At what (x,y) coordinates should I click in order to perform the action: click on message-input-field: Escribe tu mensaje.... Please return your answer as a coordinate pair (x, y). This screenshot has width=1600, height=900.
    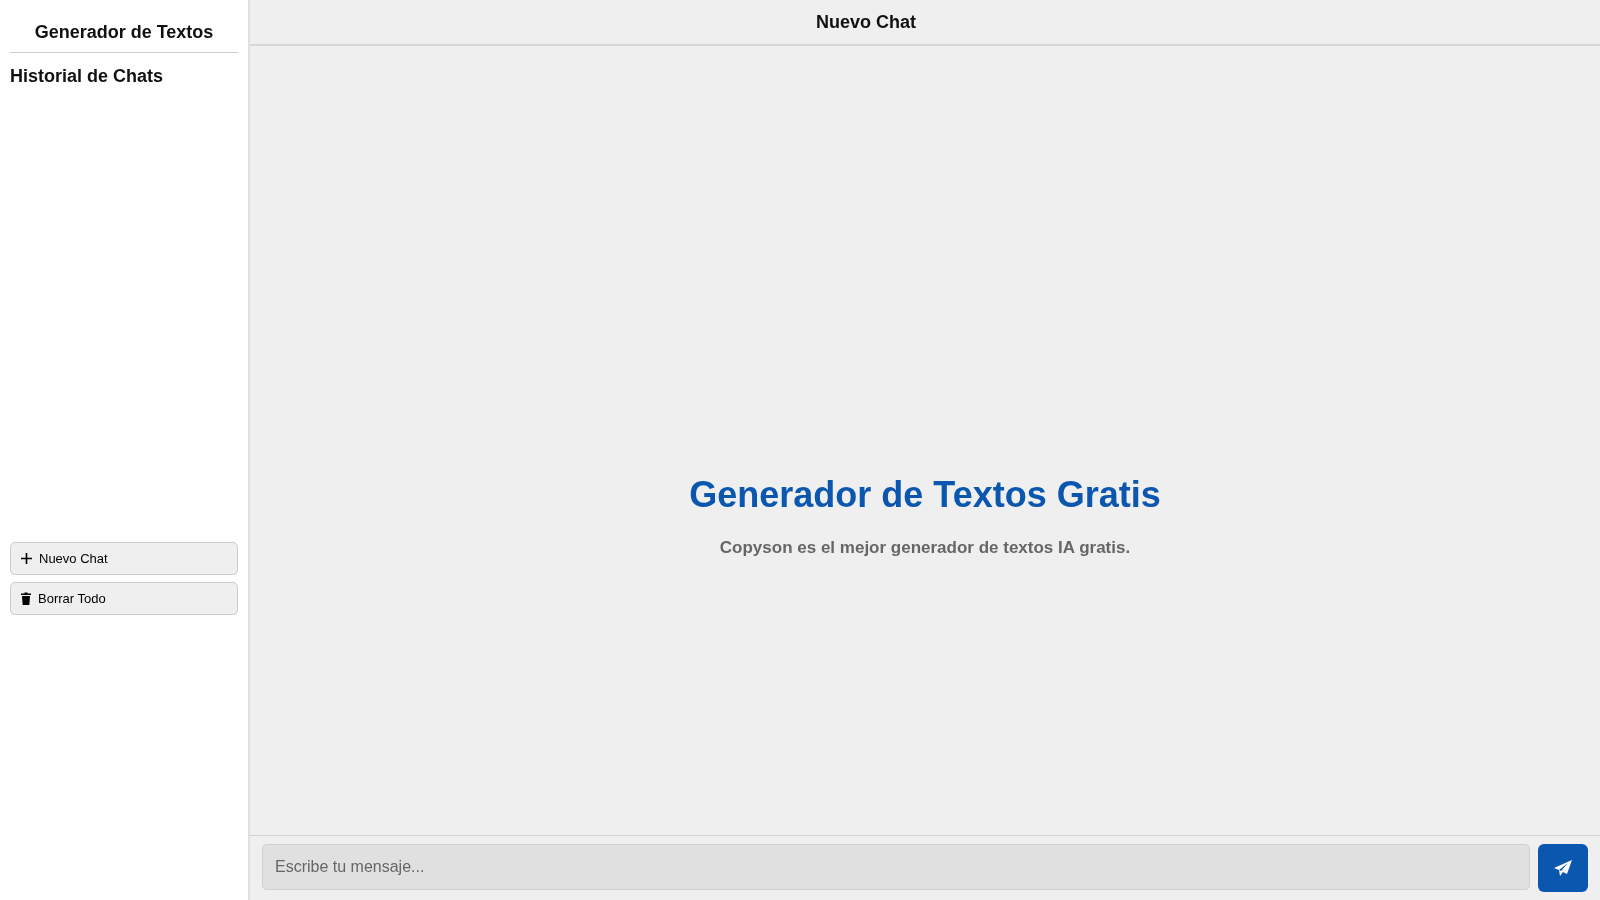
    Looking at the image, I should click on (896, 867).